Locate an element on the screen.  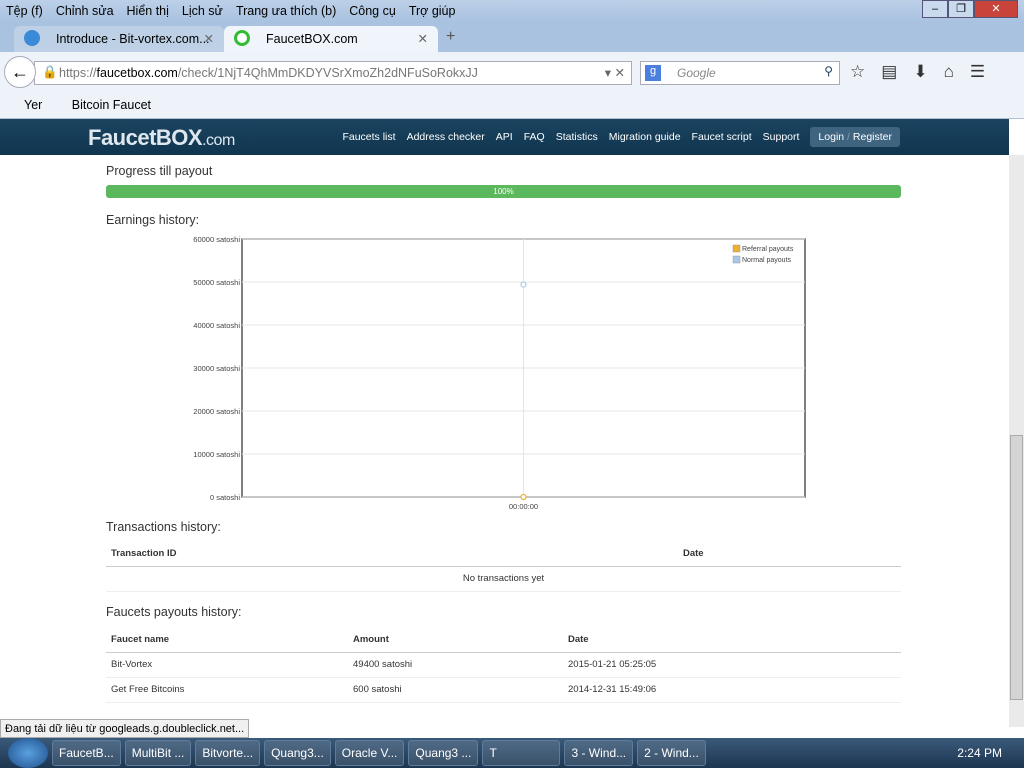
date: 2014-12-31 15:49:06 is located at coordinates (732, 690).